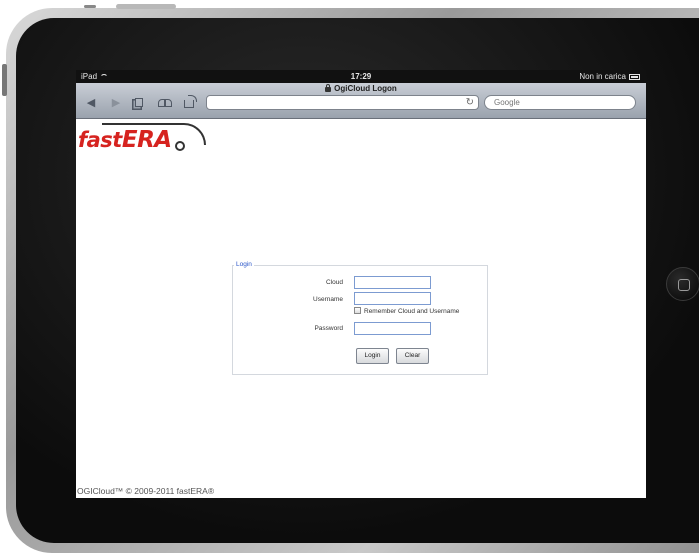  I want to click on reload-icon: ↻, so click(470, 103).